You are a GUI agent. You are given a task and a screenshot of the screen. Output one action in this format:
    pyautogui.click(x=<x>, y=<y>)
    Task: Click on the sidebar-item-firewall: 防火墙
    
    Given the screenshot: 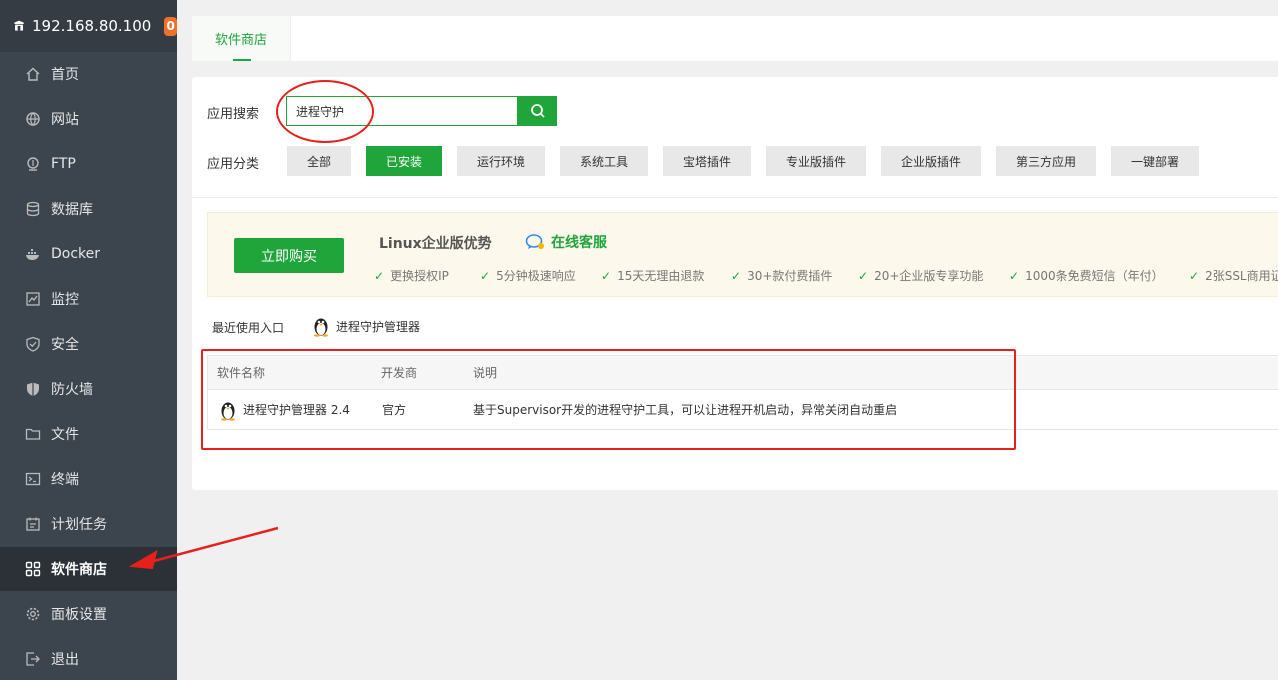 What is the action you would take?
    pyautogui.click(x=88, y=389)
    